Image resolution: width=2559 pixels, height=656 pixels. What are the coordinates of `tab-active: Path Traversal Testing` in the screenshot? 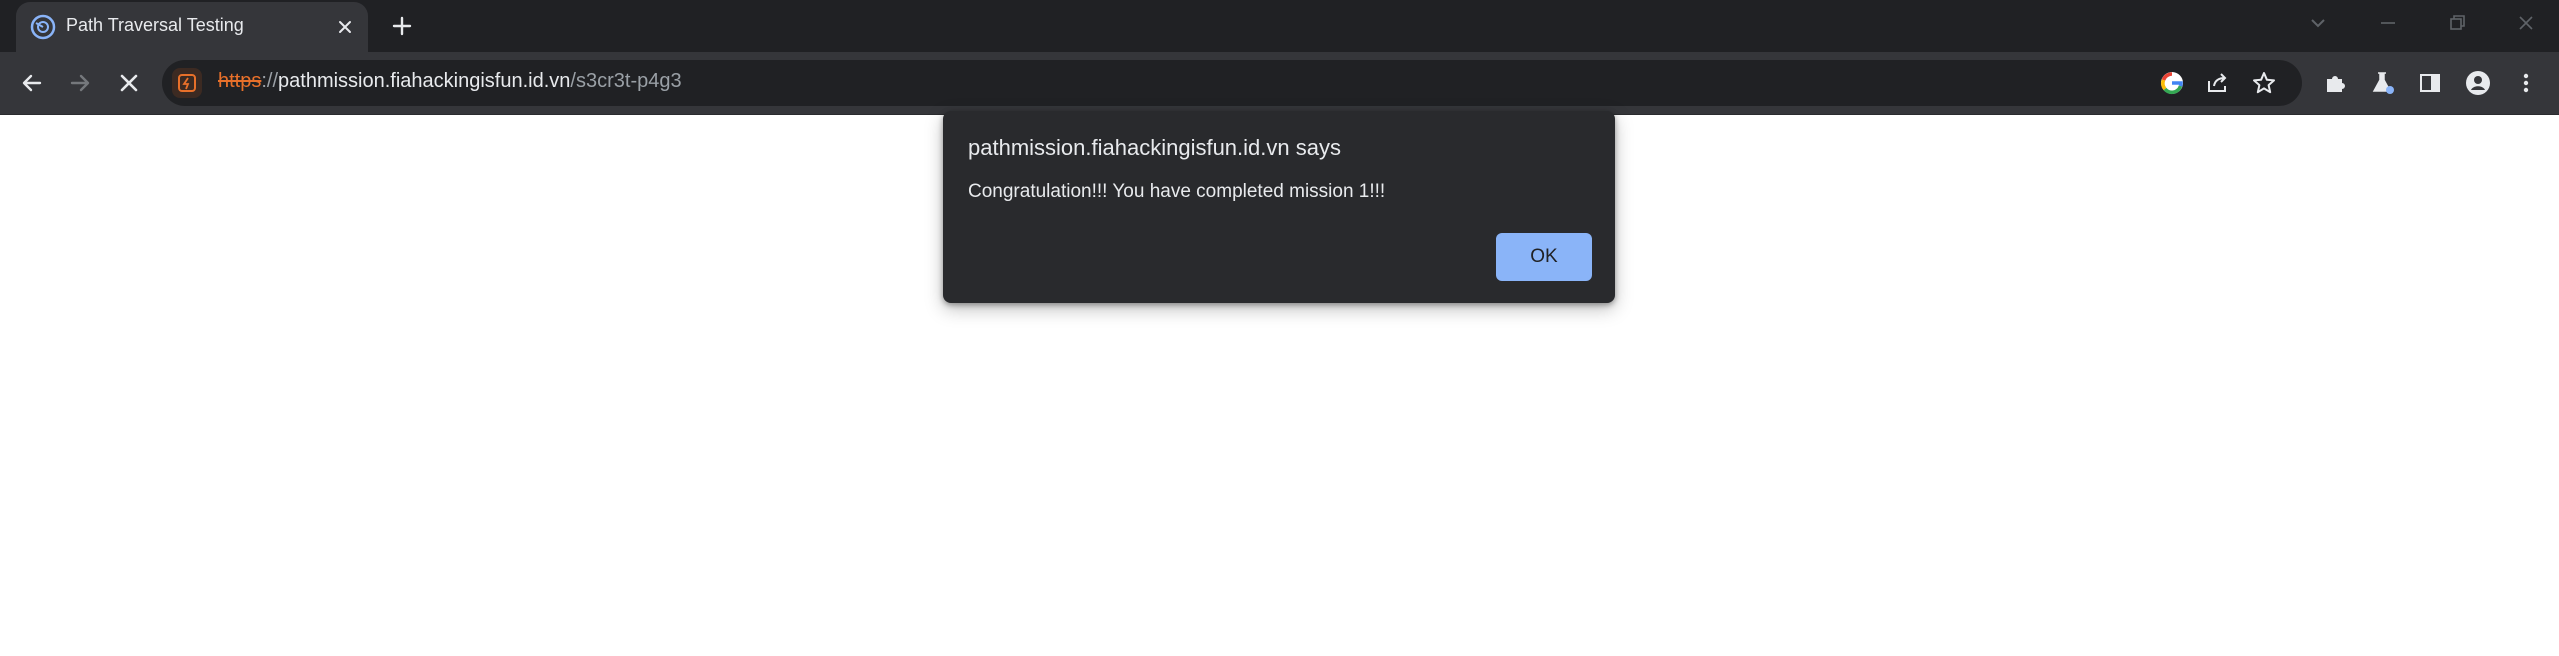 It's located at (192, 27).